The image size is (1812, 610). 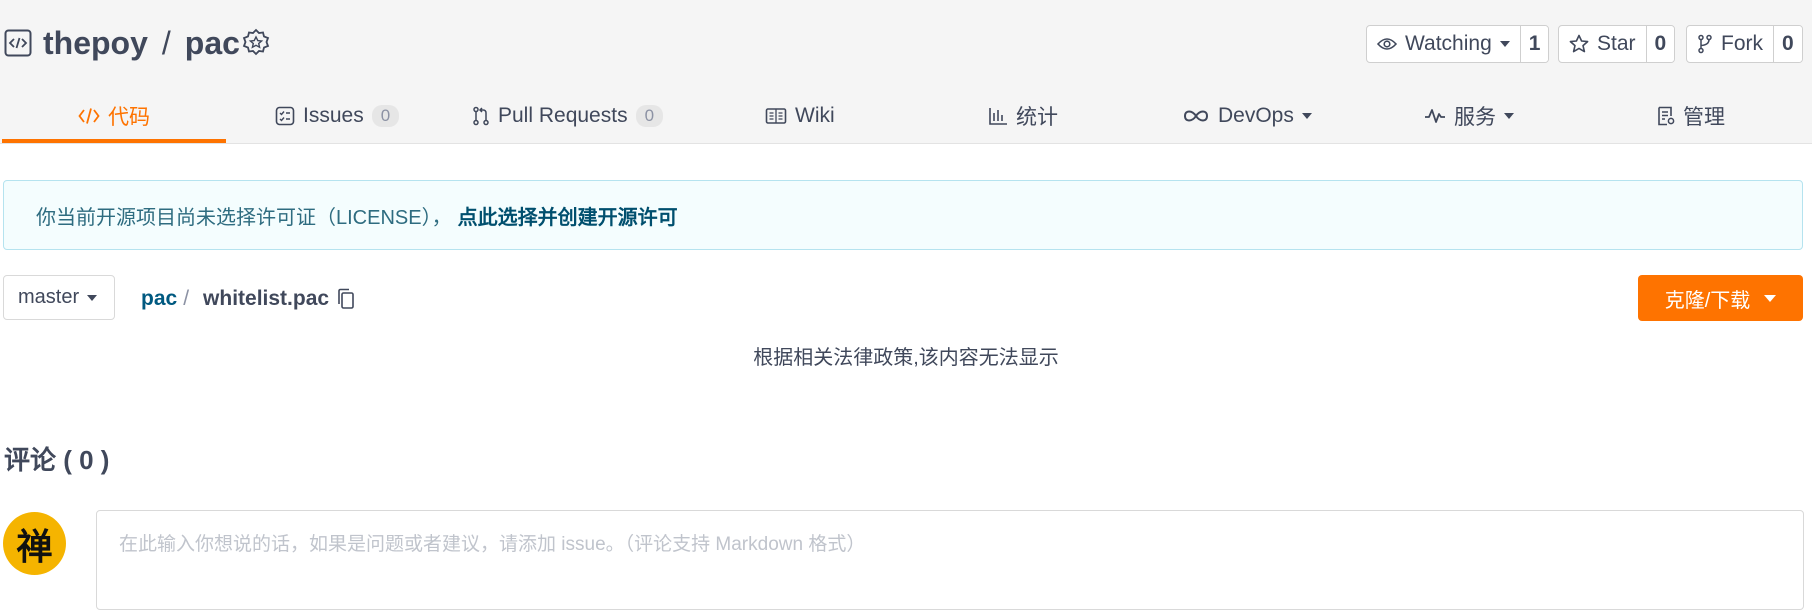 I want to click on eye-icon, so click(x=1387, y=44).